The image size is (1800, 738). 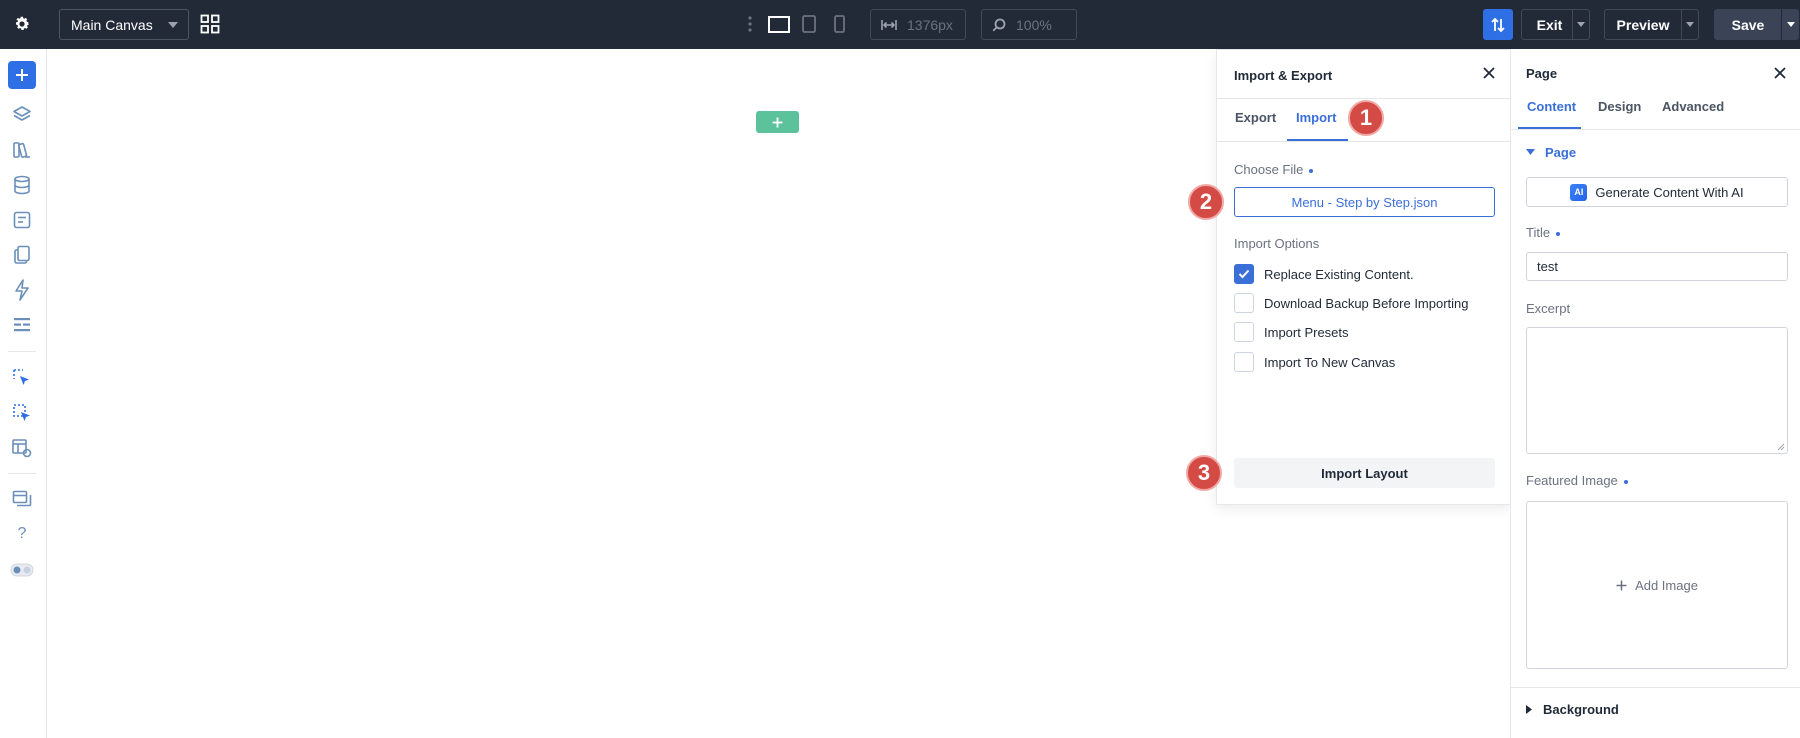 What do you see at coordinates (22, 290) in the screenshot?
I see `lightning-icon` at bounding box center [22, 290].